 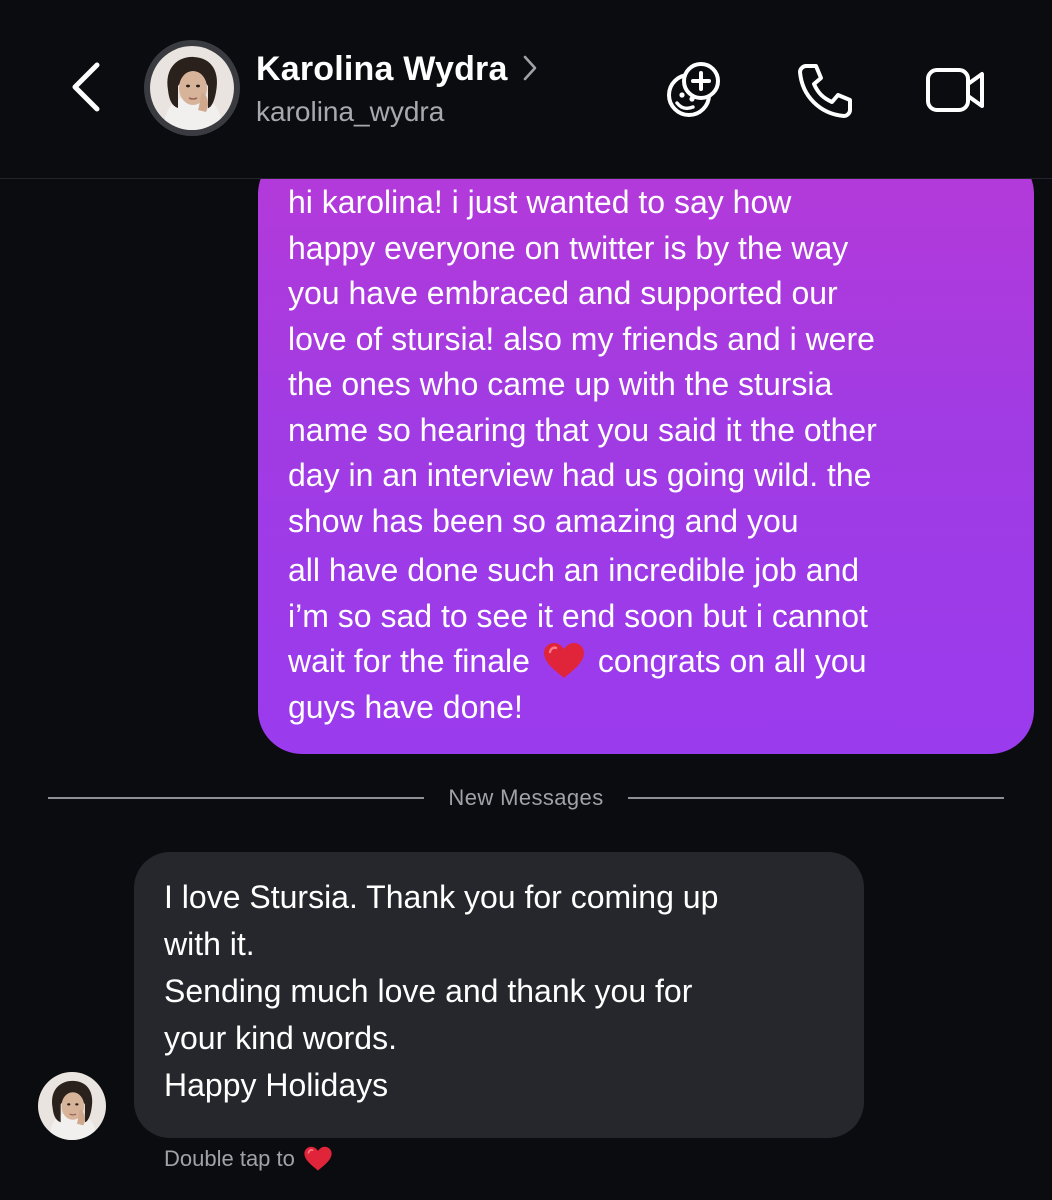 What do you see at coordinates (529, 67) in the screenshot?
I see `chevron-right-icon` at bounding box center [529, 67].